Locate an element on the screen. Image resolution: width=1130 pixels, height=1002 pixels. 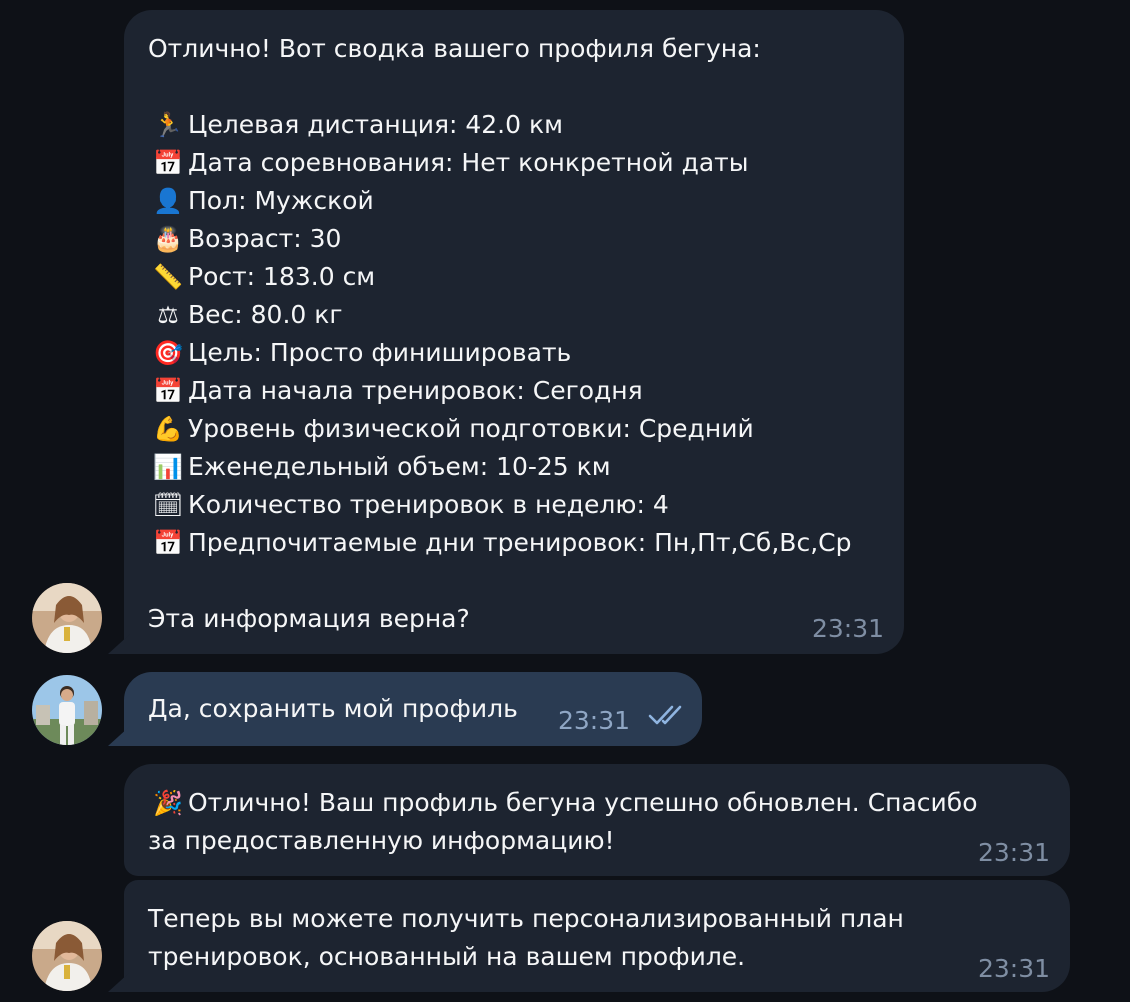
summary-item-text: Целевая дистанция: 42.0 км is located at coordinates (375, 124).